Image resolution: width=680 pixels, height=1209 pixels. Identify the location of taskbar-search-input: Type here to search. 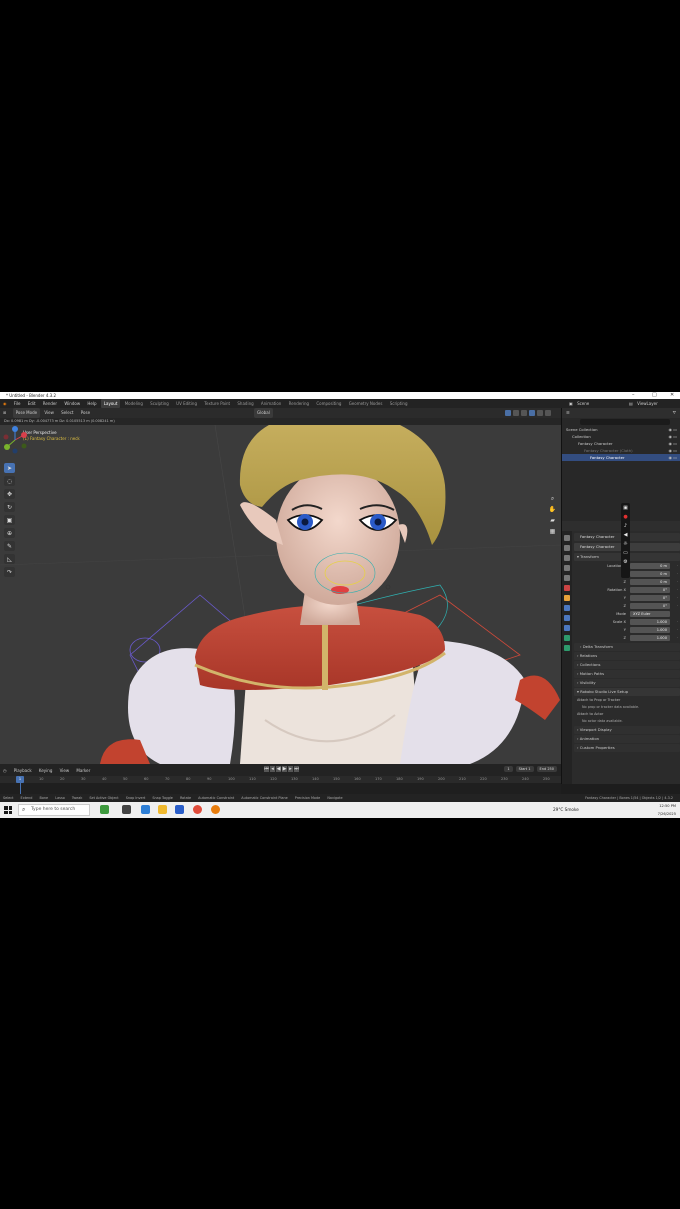
(54, 810).